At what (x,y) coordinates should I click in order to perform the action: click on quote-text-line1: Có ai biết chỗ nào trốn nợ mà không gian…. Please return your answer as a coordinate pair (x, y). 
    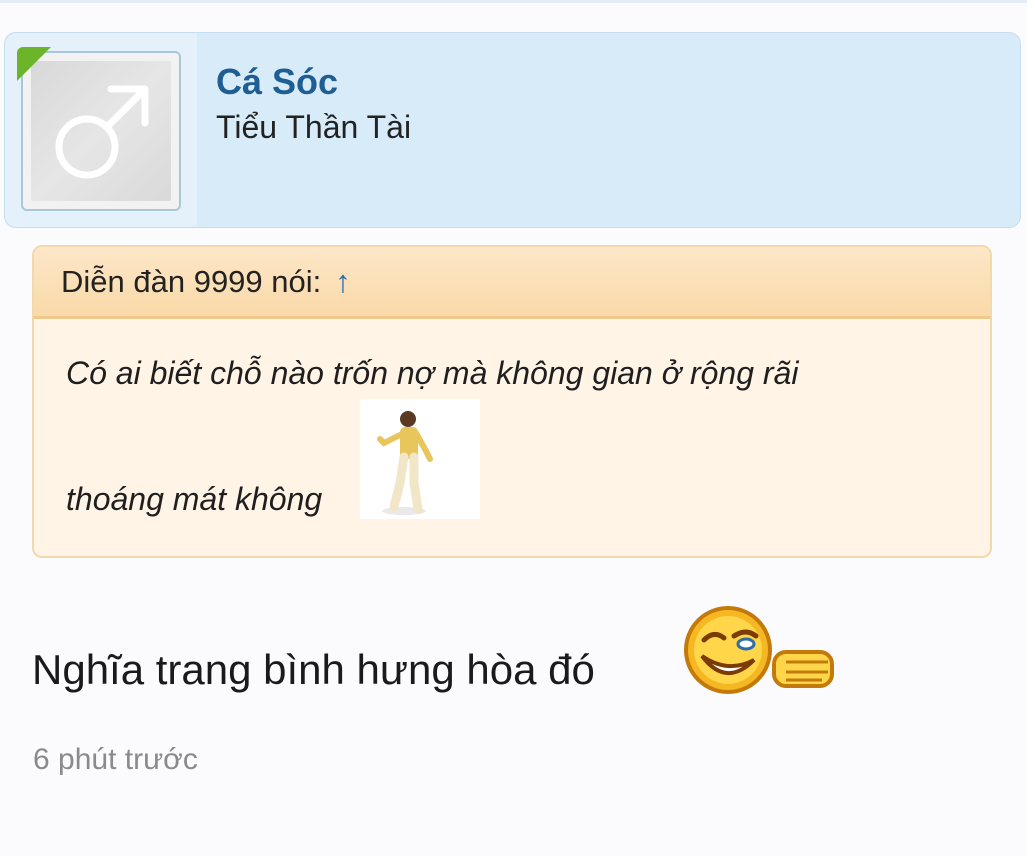
    Looking at the image, I should click on (432, 373).